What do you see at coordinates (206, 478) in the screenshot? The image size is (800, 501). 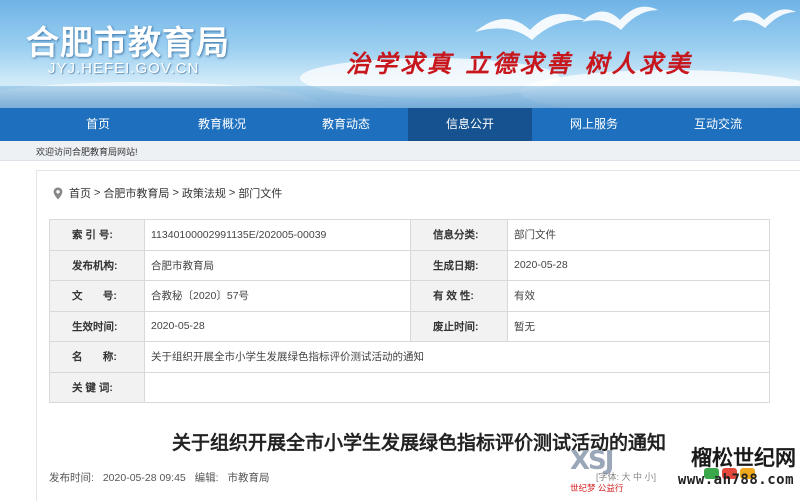 I see `editor-label: 编辑:` at bounding box center [206, 478].